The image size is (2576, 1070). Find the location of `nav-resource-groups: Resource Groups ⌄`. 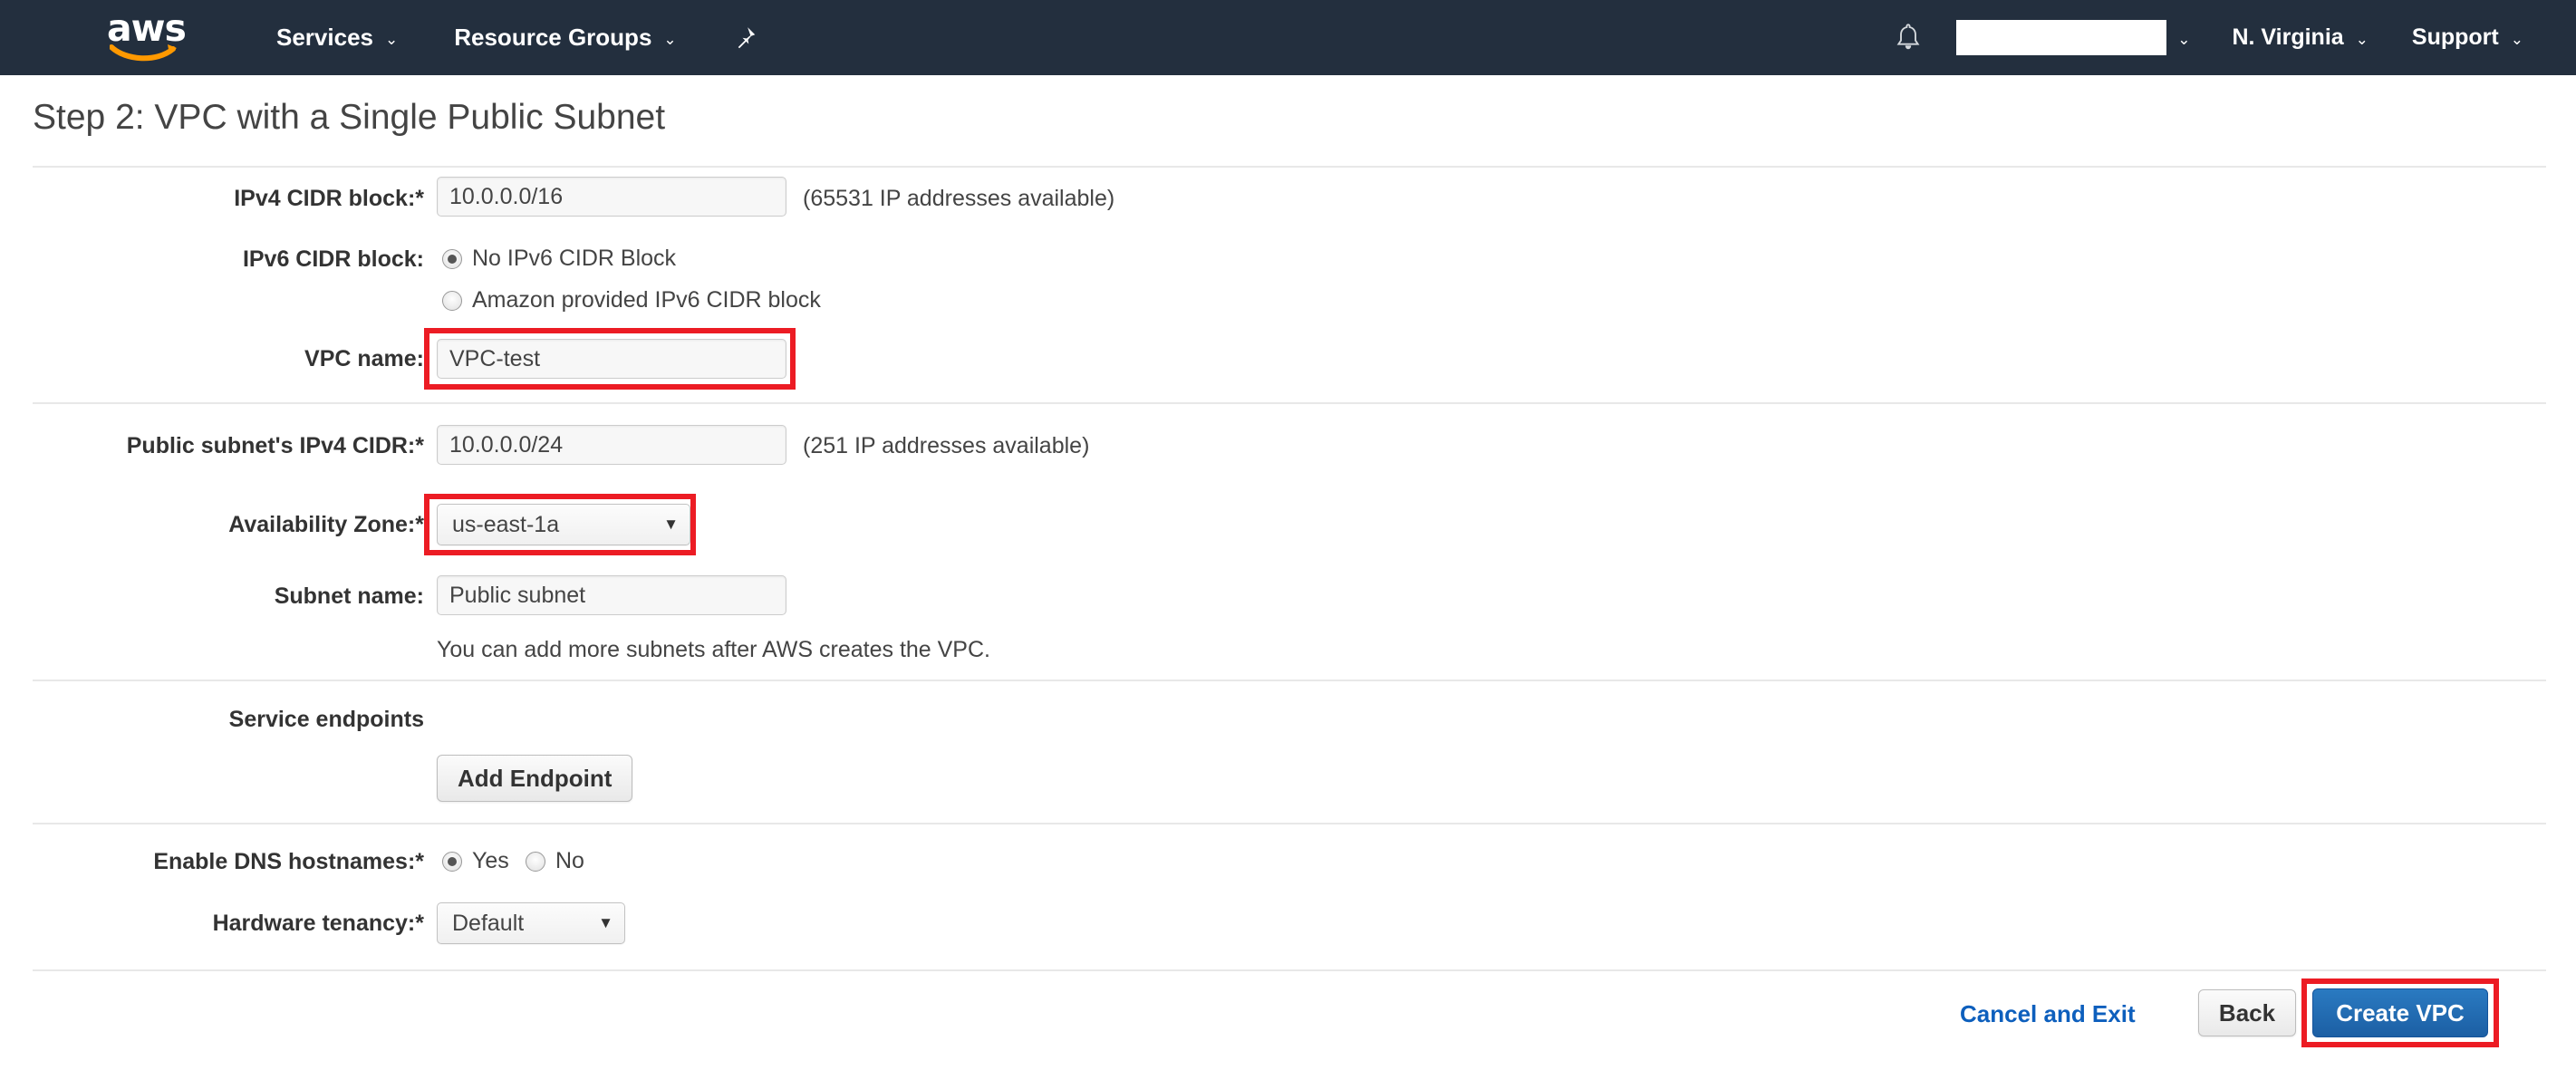

nav-resource-groups: Resource Groups ⌄ is located at coordinates (565, 37).